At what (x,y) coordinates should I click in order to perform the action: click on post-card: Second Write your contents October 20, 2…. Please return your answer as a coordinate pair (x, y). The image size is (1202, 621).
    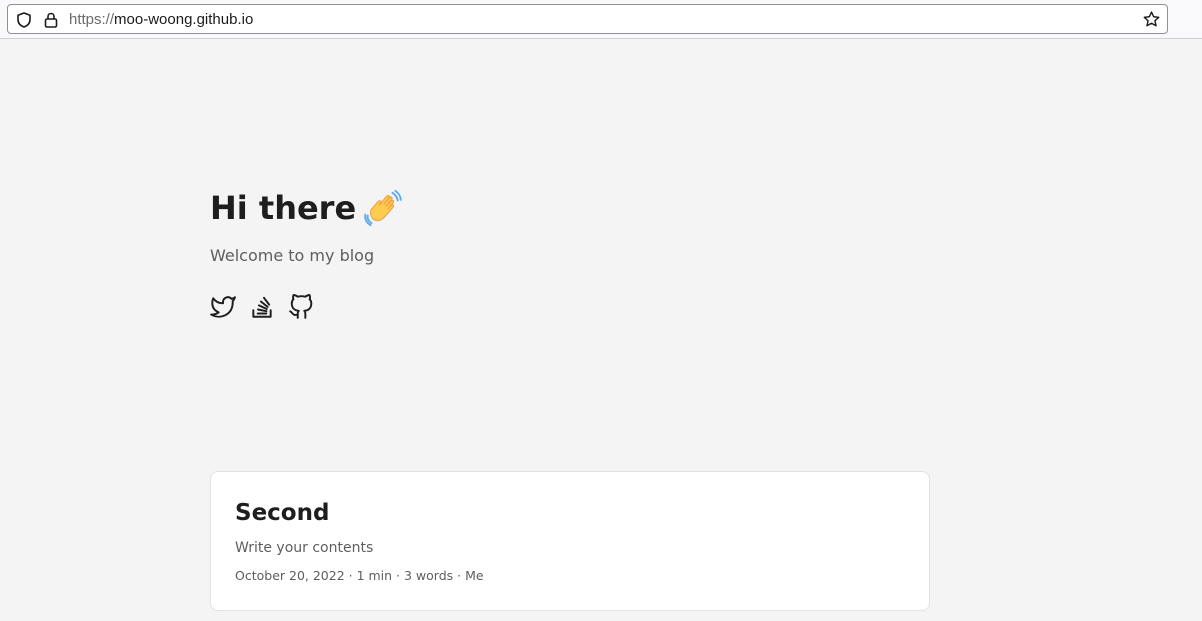
    Looking at the image, I should click on (570, 541).